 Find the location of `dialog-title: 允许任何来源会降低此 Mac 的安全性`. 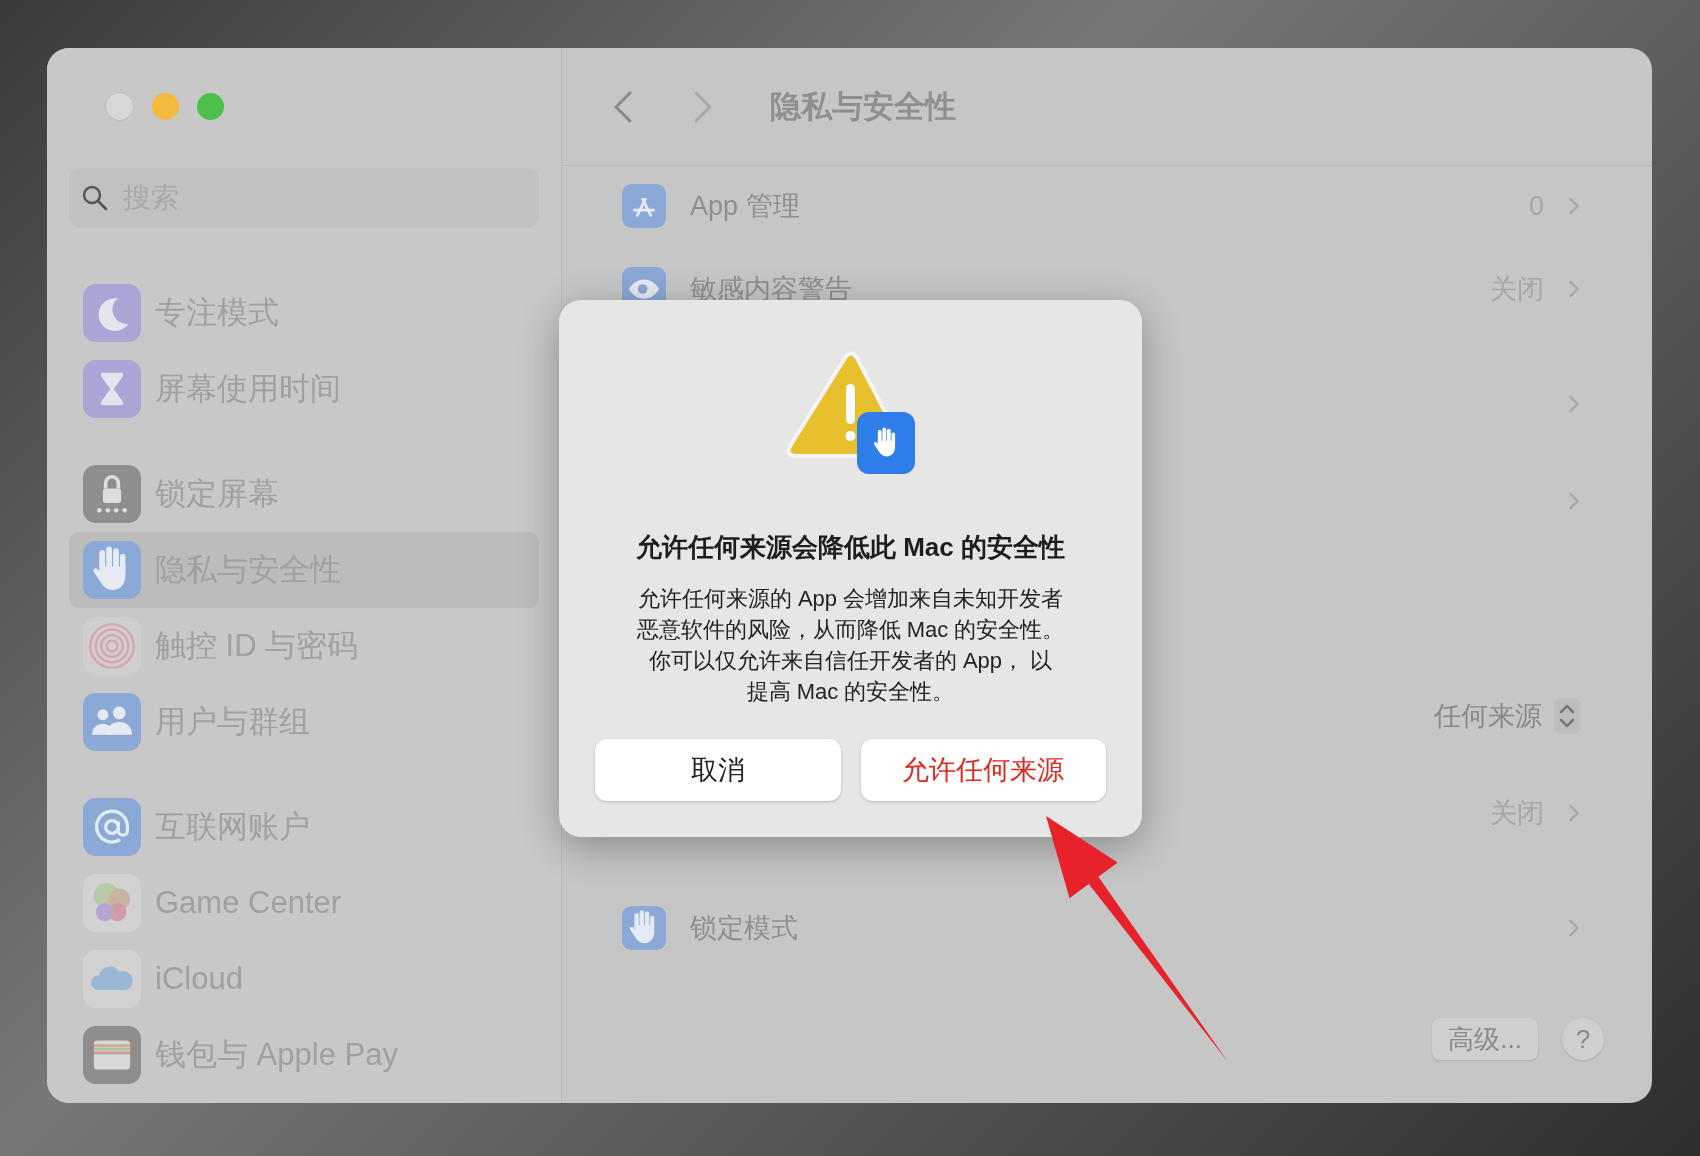

dialog-title: 允许任何来源会降低此 Mac 的安全性 is located at coordinates (850, 547).